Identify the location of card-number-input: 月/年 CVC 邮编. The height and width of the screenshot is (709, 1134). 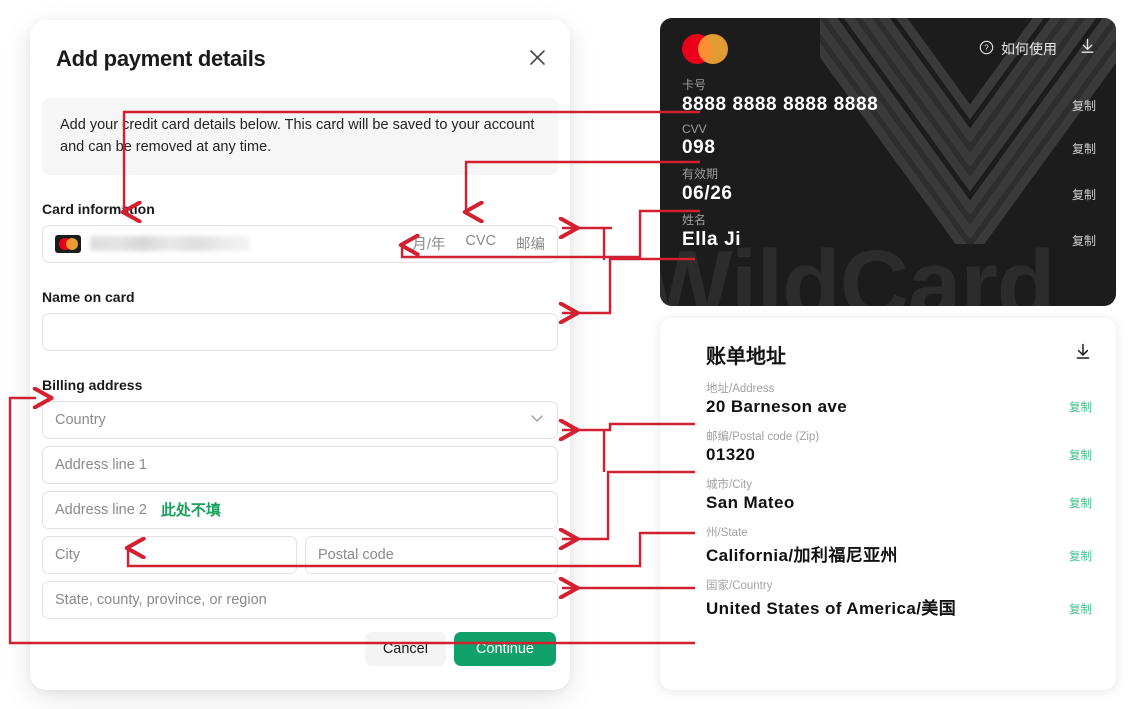
(300, 243).